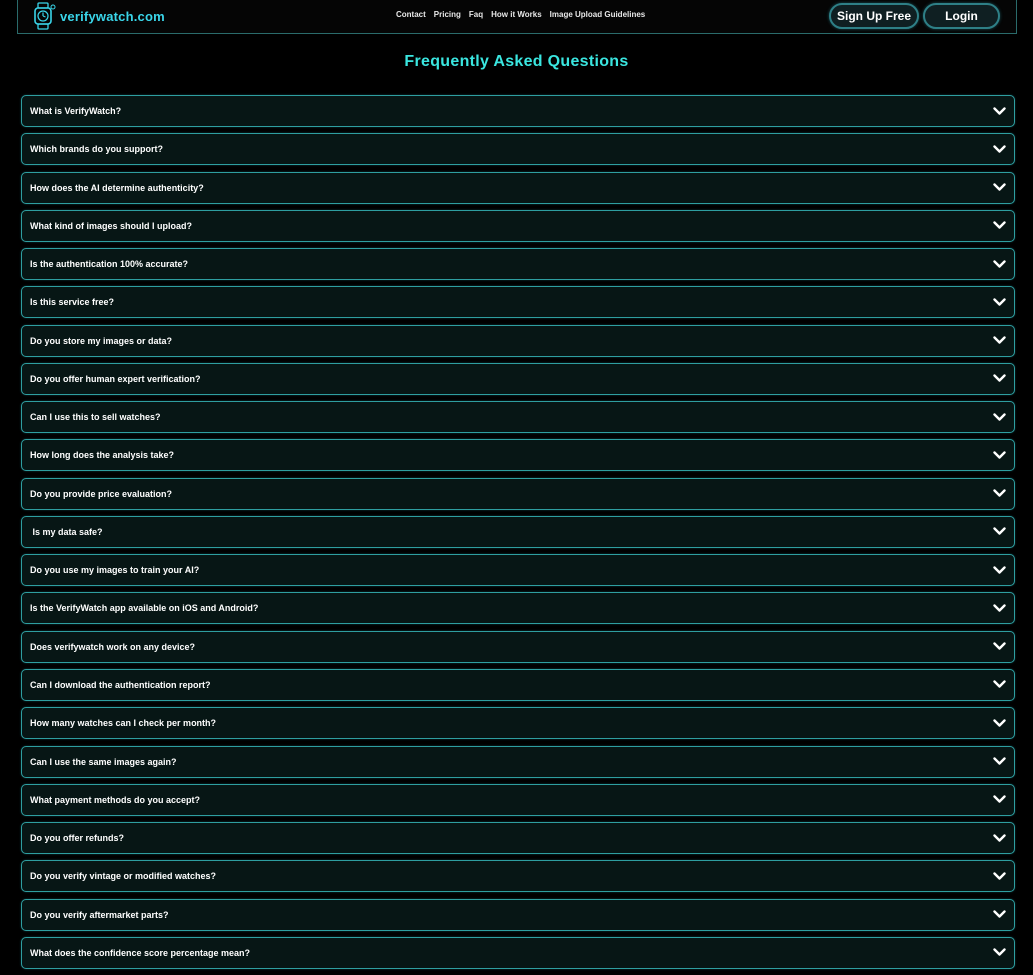 This screenshot has height=975, width=1033. I want to click on faq-item: What payment methods do you accept?, so click(518, 799).